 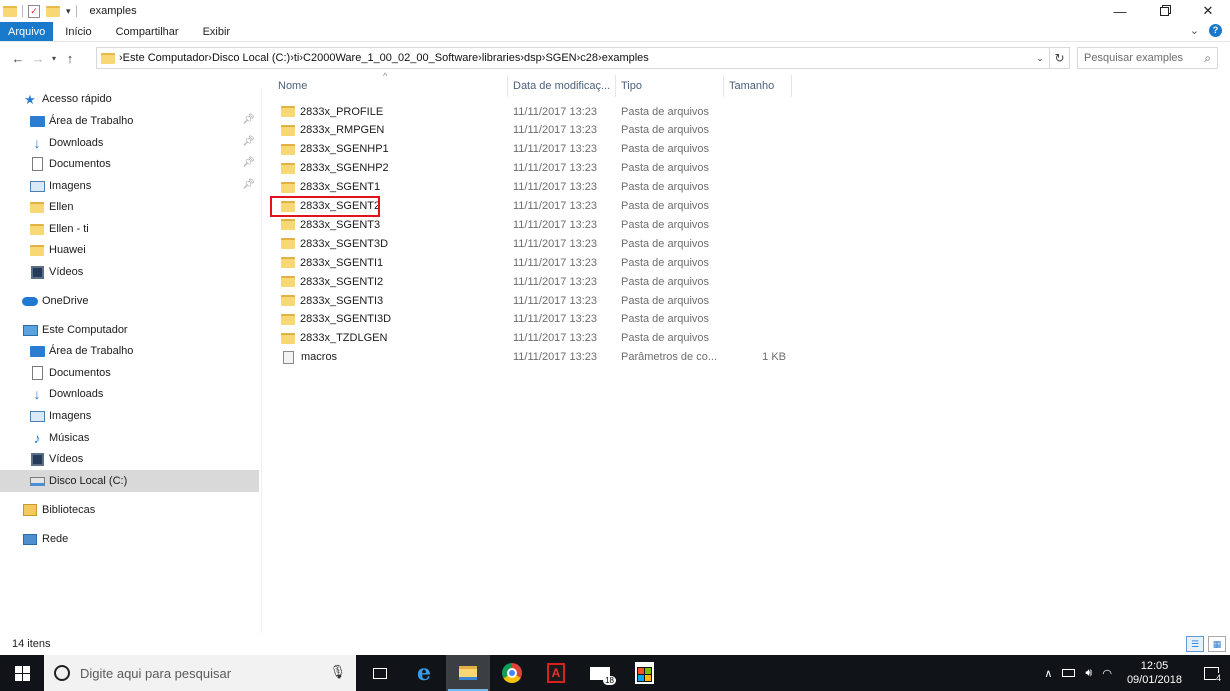 I want to click on breadcrumb-item: Este Computador, so click(x=166, y=58).